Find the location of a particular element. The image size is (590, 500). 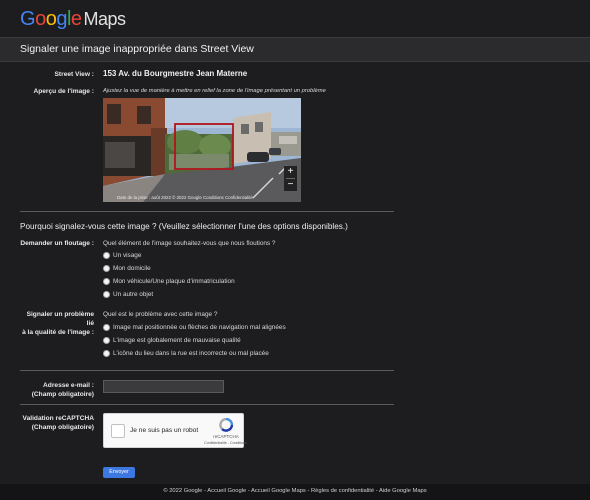

option-label: Mon domicile is located at coordinates (132, 268).